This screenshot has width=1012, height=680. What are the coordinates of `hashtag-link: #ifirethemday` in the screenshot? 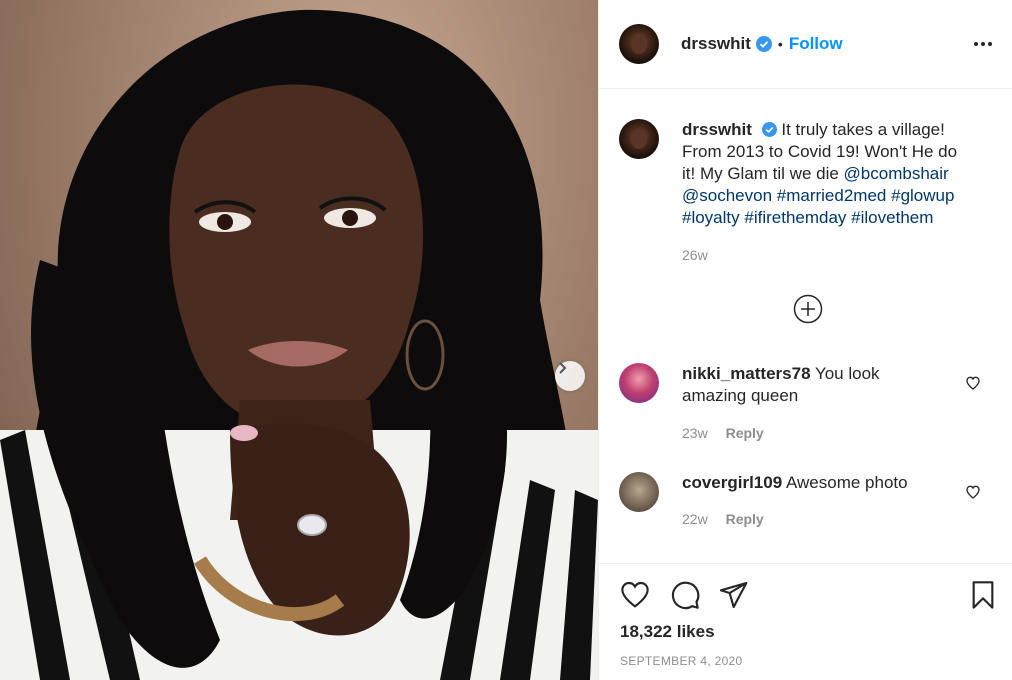 It's located at (795, 217).